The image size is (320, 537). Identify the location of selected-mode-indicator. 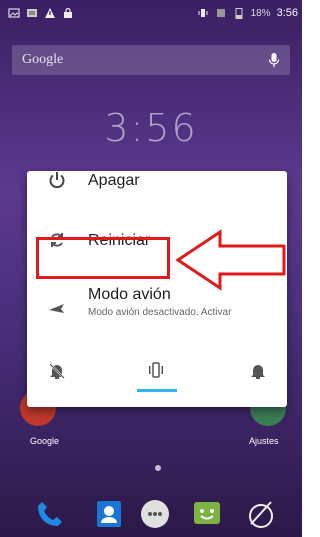
(157, 390).